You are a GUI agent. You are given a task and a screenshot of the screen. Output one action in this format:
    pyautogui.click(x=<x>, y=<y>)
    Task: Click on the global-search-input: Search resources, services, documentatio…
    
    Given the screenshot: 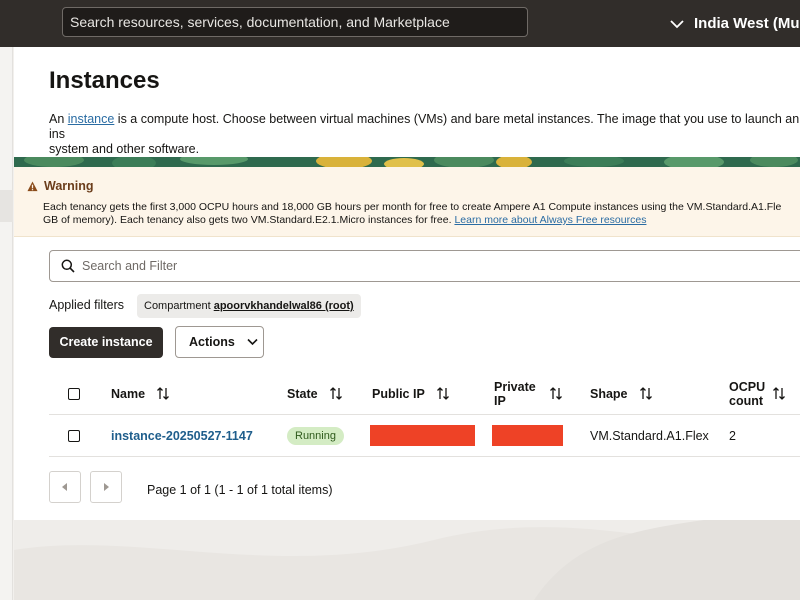 What is the action you would take?
    pyautogui.click(x=295, y=22)
    